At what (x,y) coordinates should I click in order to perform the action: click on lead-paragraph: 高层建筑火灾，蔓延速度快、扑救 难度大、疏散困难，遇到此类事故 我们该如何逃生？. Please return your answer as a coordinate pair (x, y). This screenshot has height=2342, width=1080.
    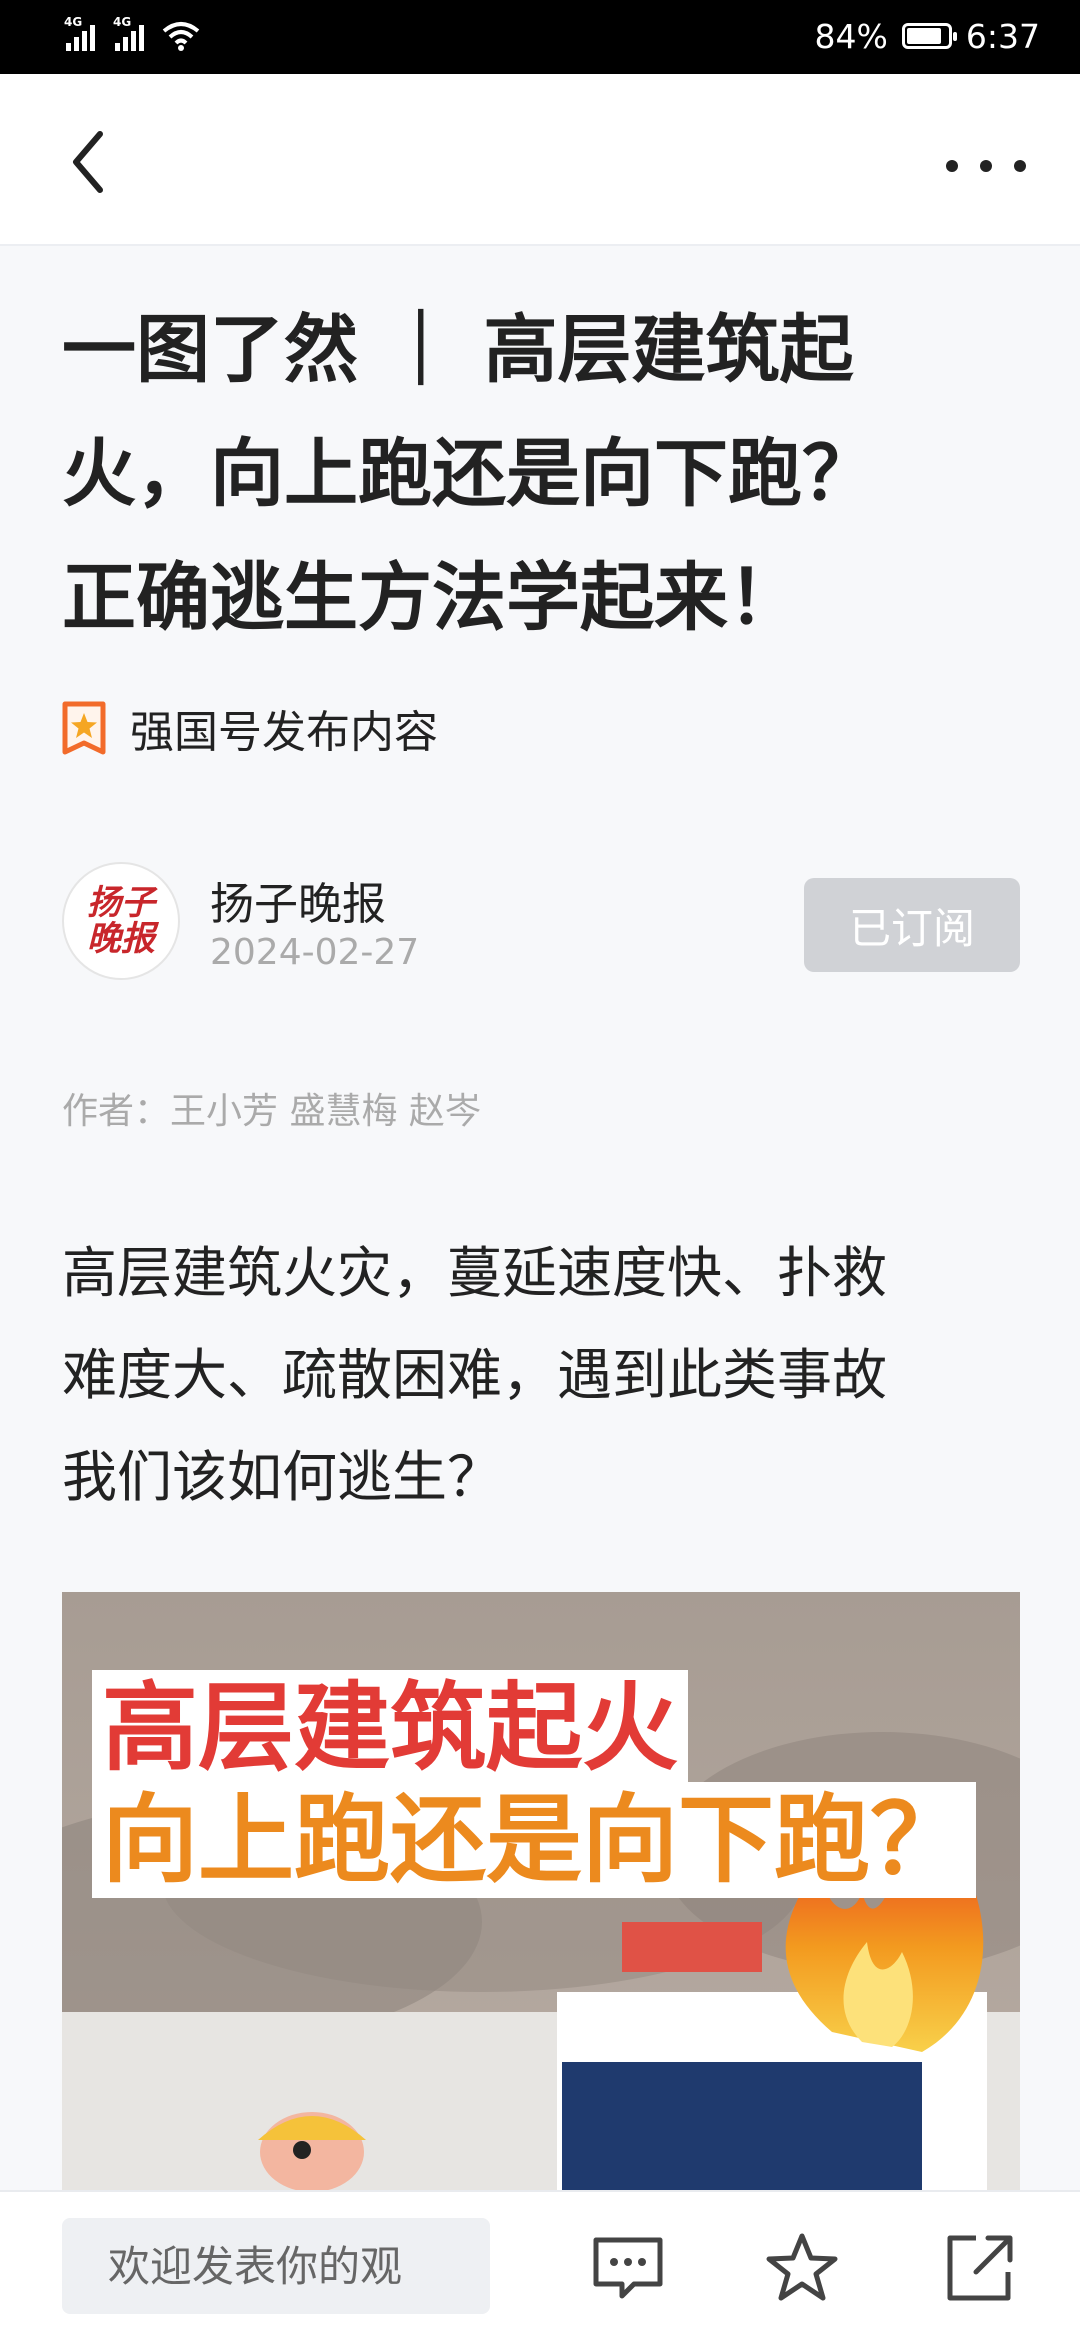
    Looking at the image, I should click on (542, 1375).